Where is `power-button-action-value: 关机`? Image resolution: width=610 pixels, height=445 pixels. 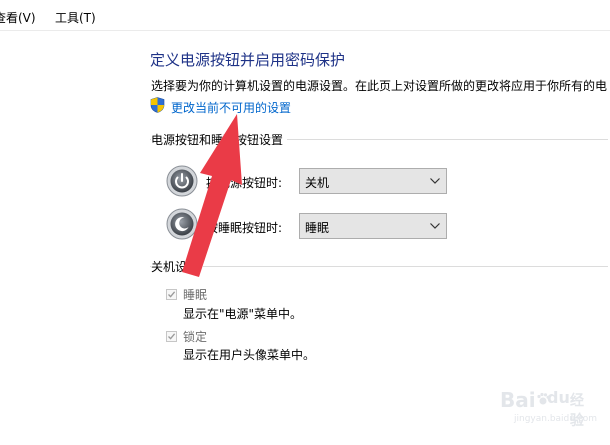
power-button-action-value: 关机 is located at coordinates (317, 183).